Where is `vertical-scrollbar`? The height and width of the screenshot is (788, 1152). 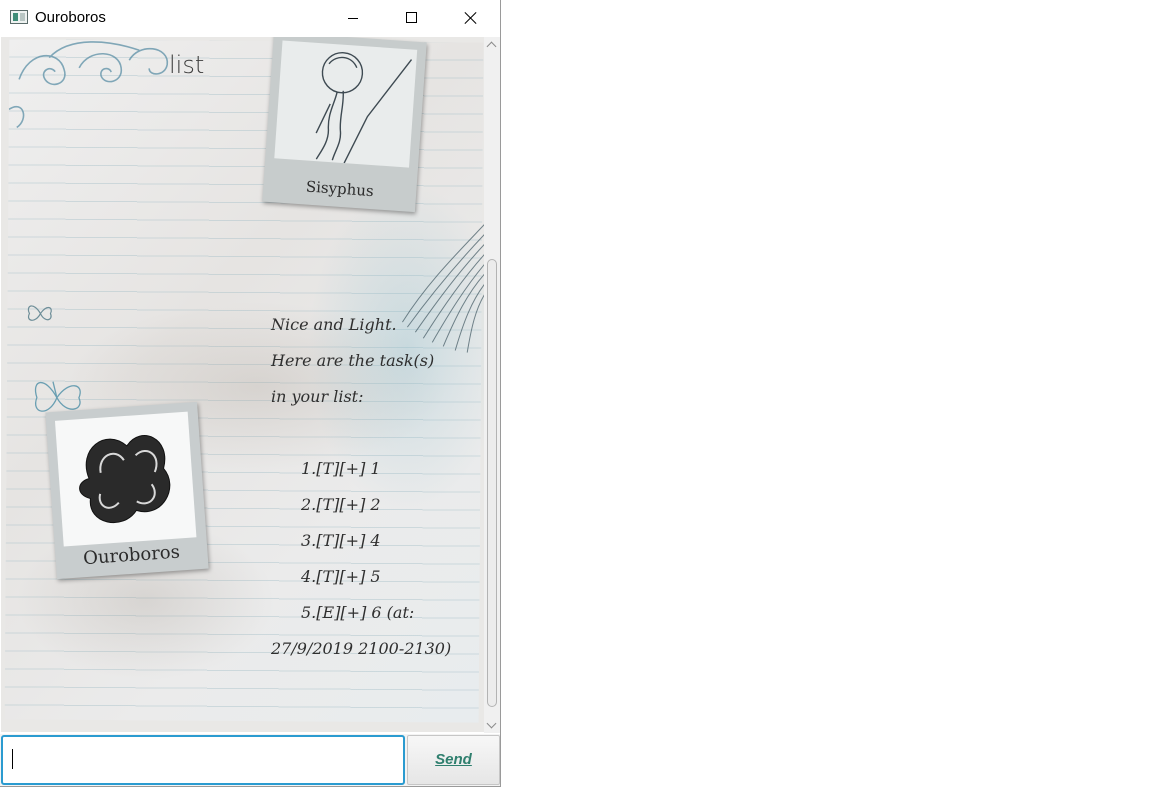
vertical-scrollbar is located at coordinates (492, 385).